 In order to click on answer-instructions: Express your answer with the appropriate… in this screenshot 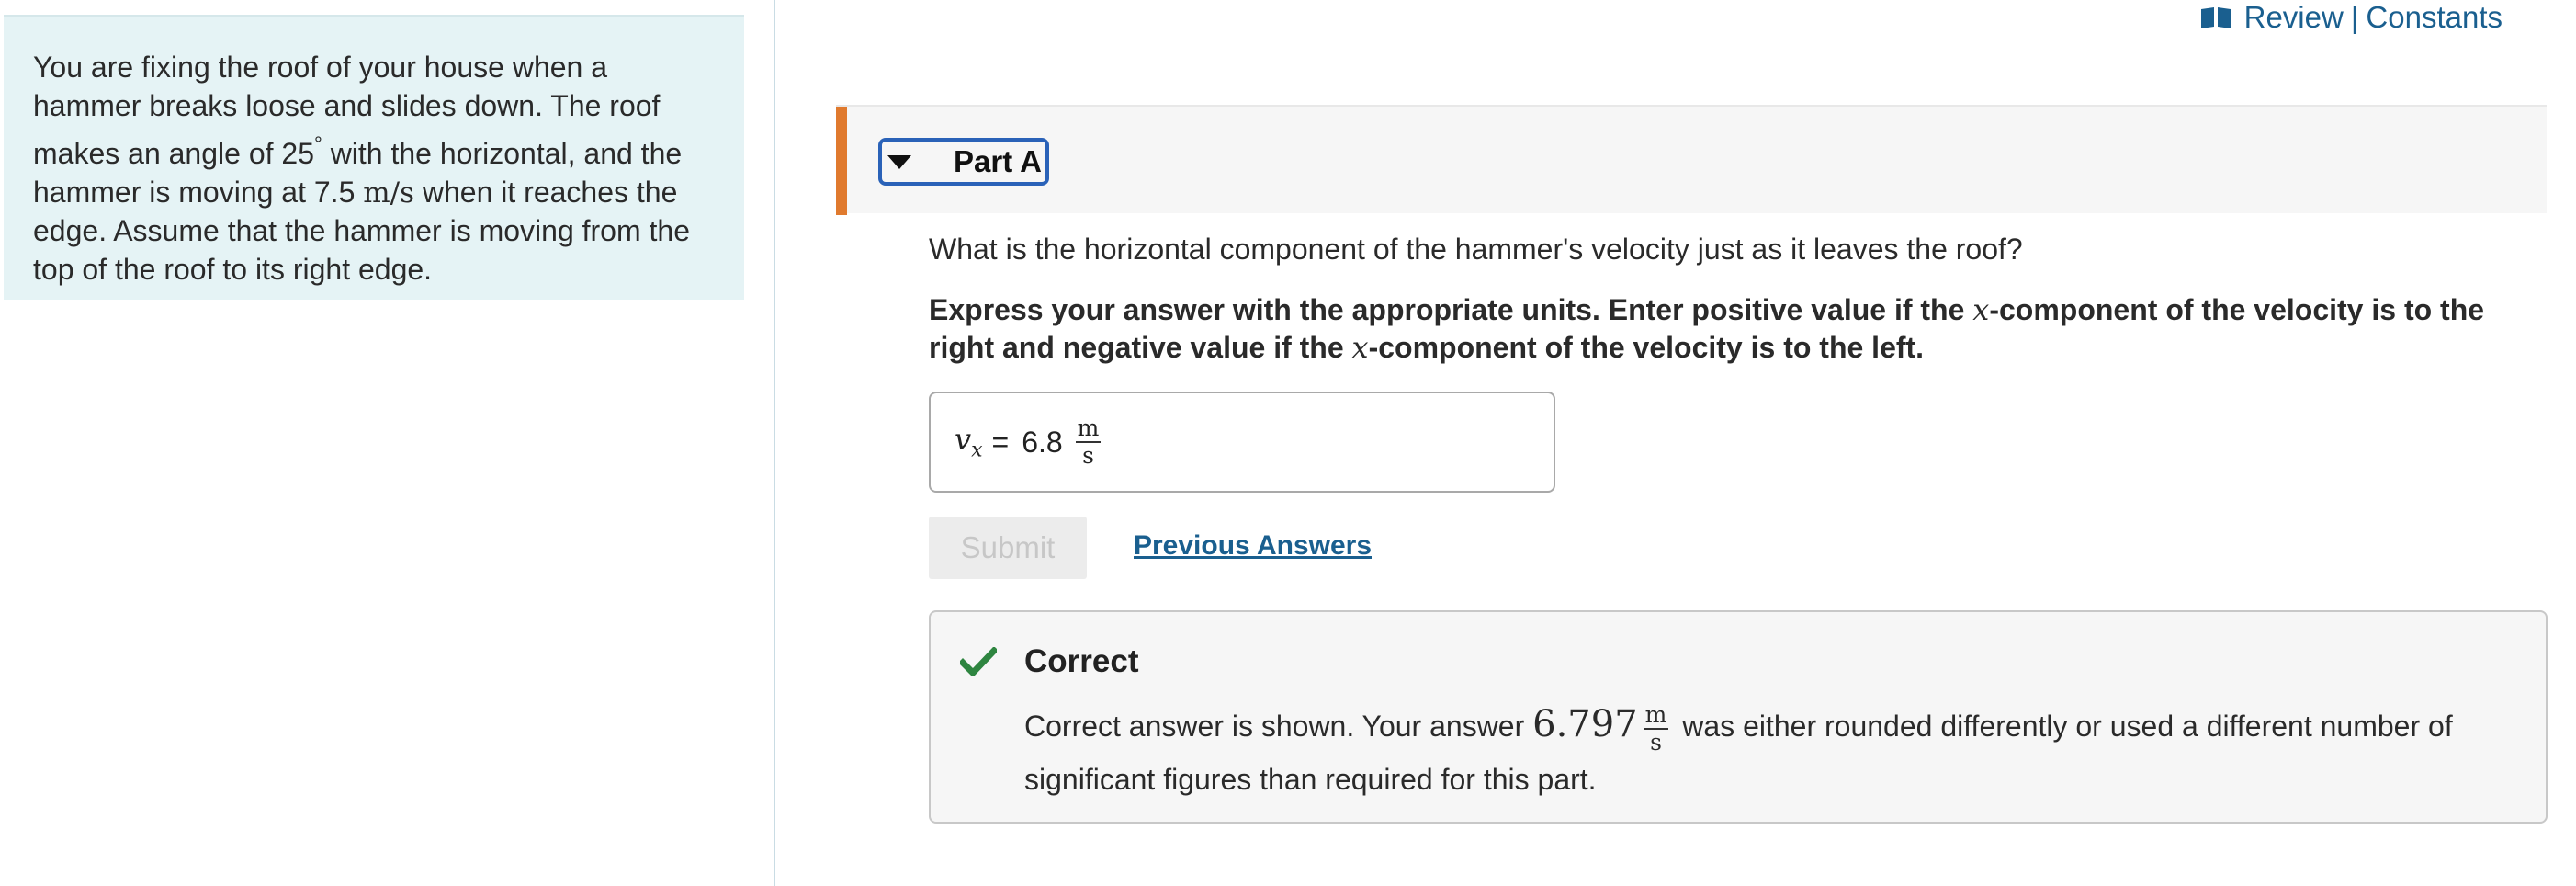, I will do `click(1728, 329)`.